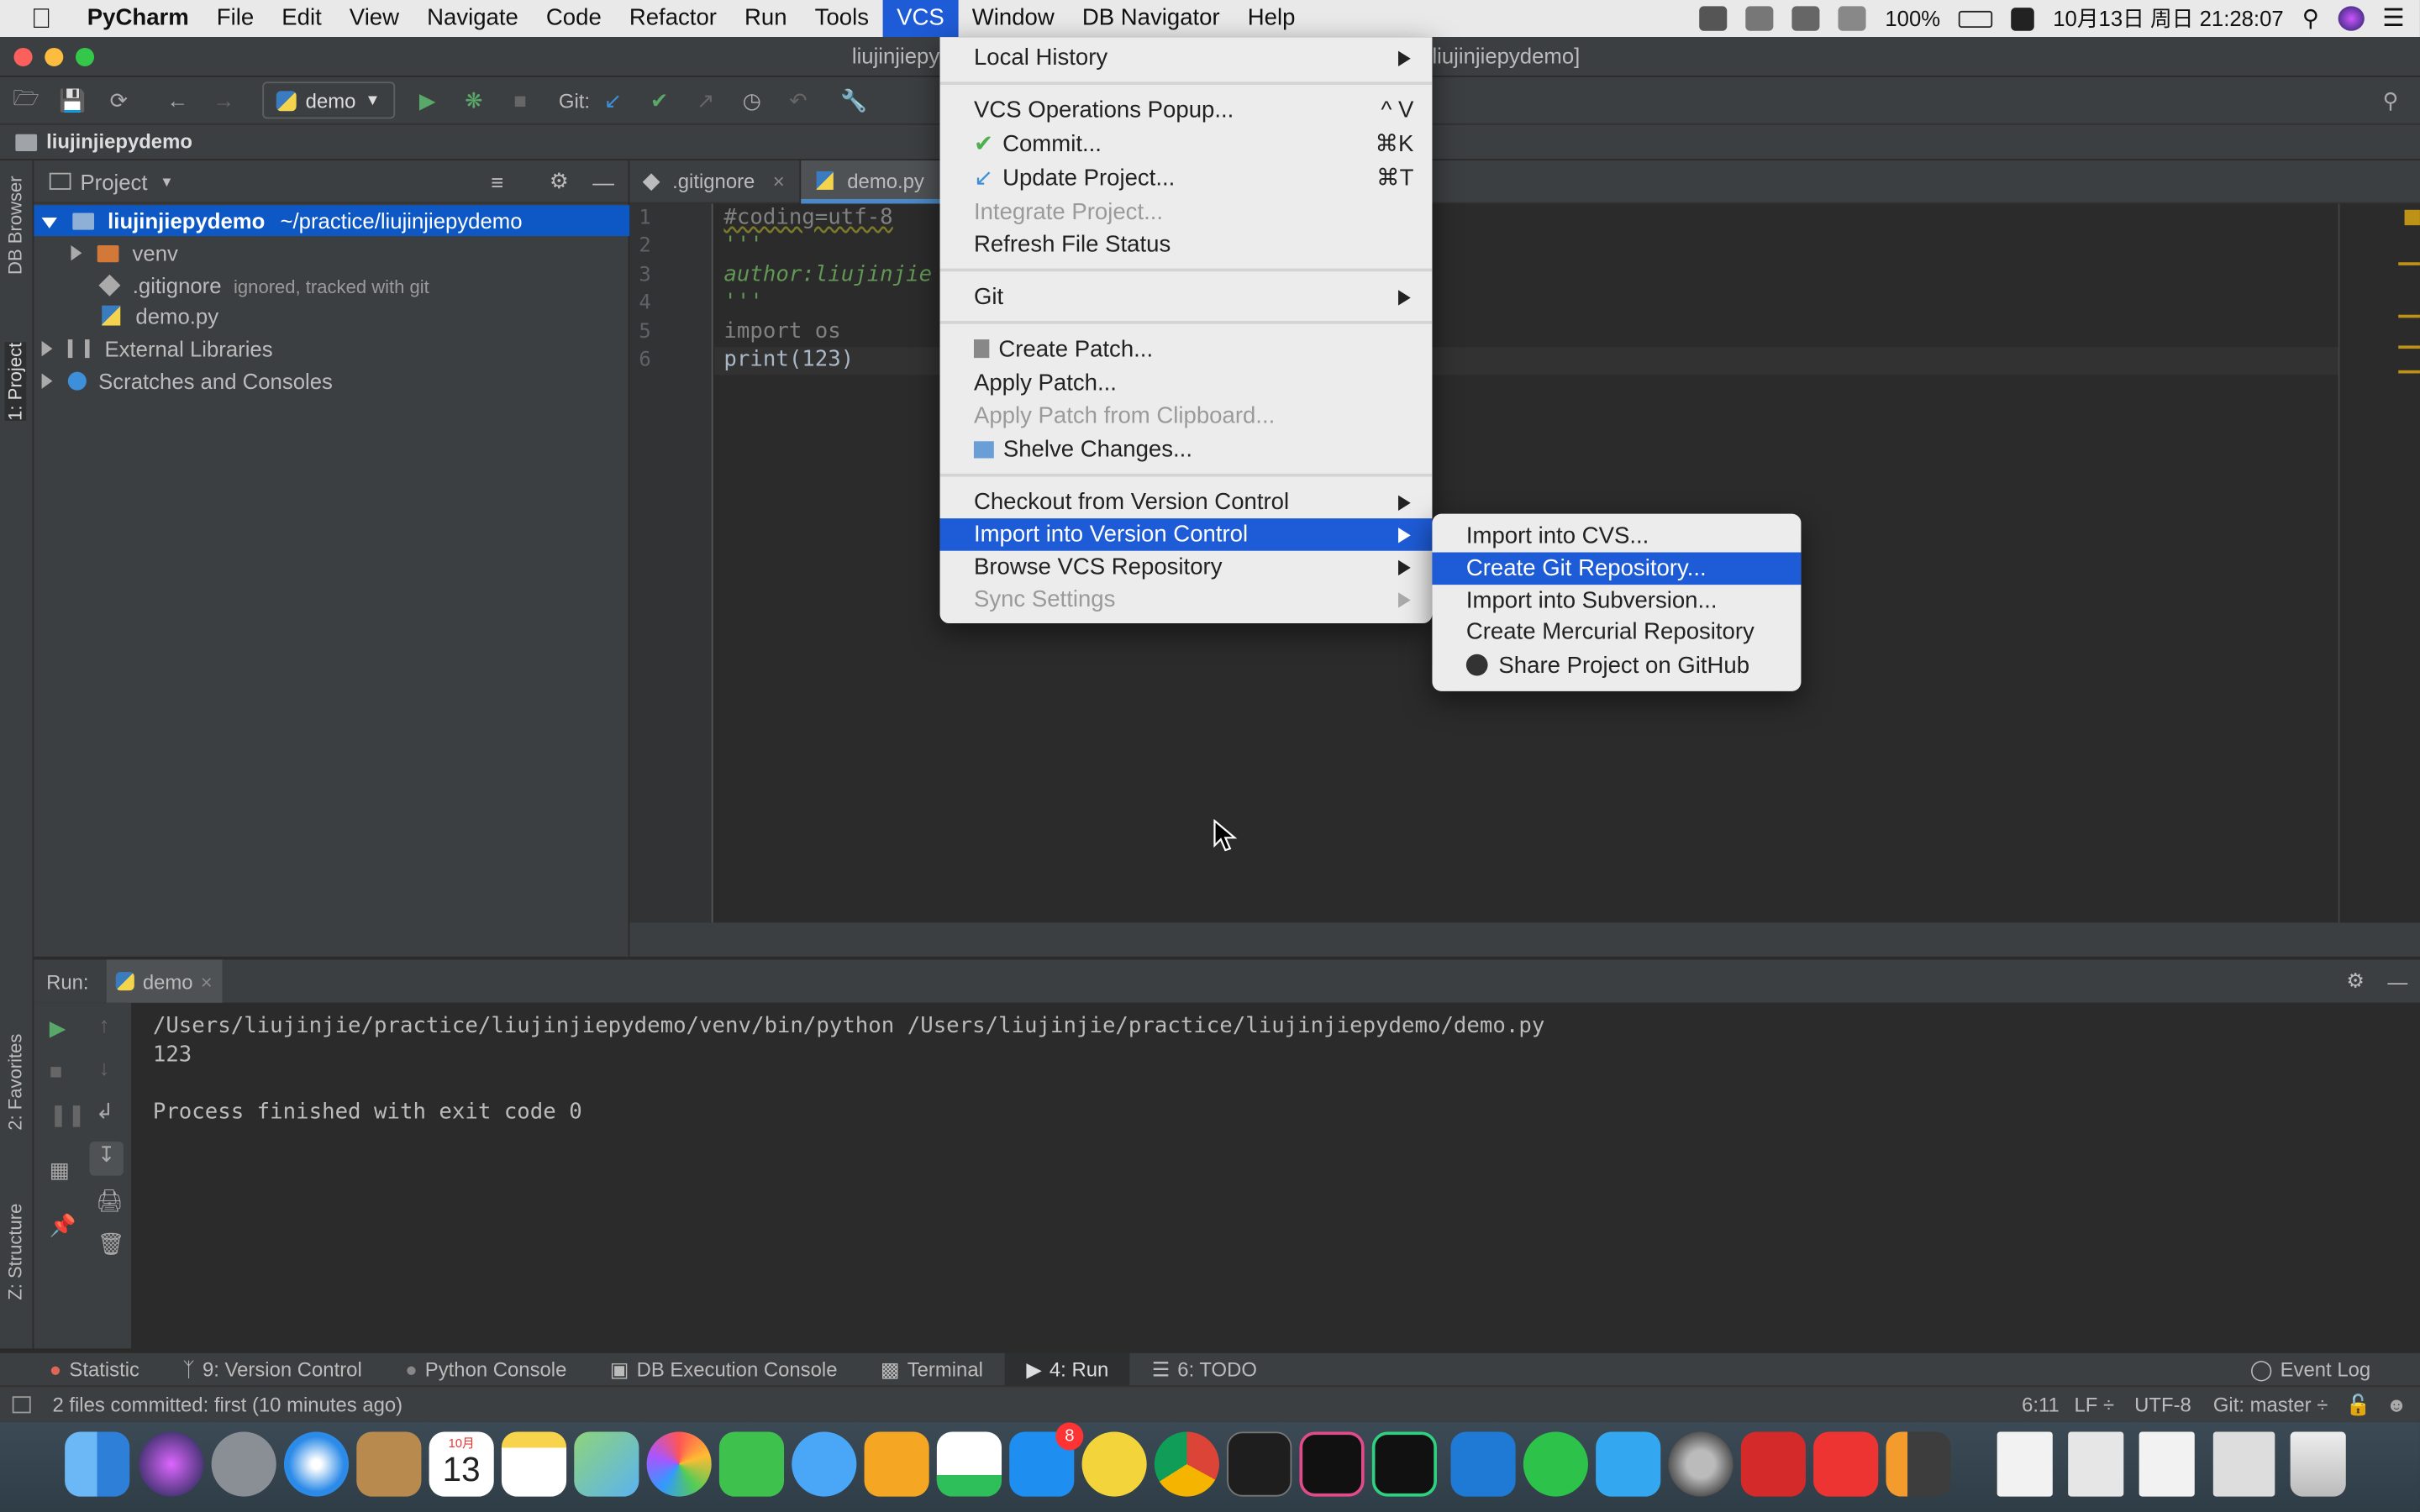 This screenshot has height=1512, width=2420. Describe the element at coordinates (2243, 1464) in the screenshot. I see `document-icon` at that location.